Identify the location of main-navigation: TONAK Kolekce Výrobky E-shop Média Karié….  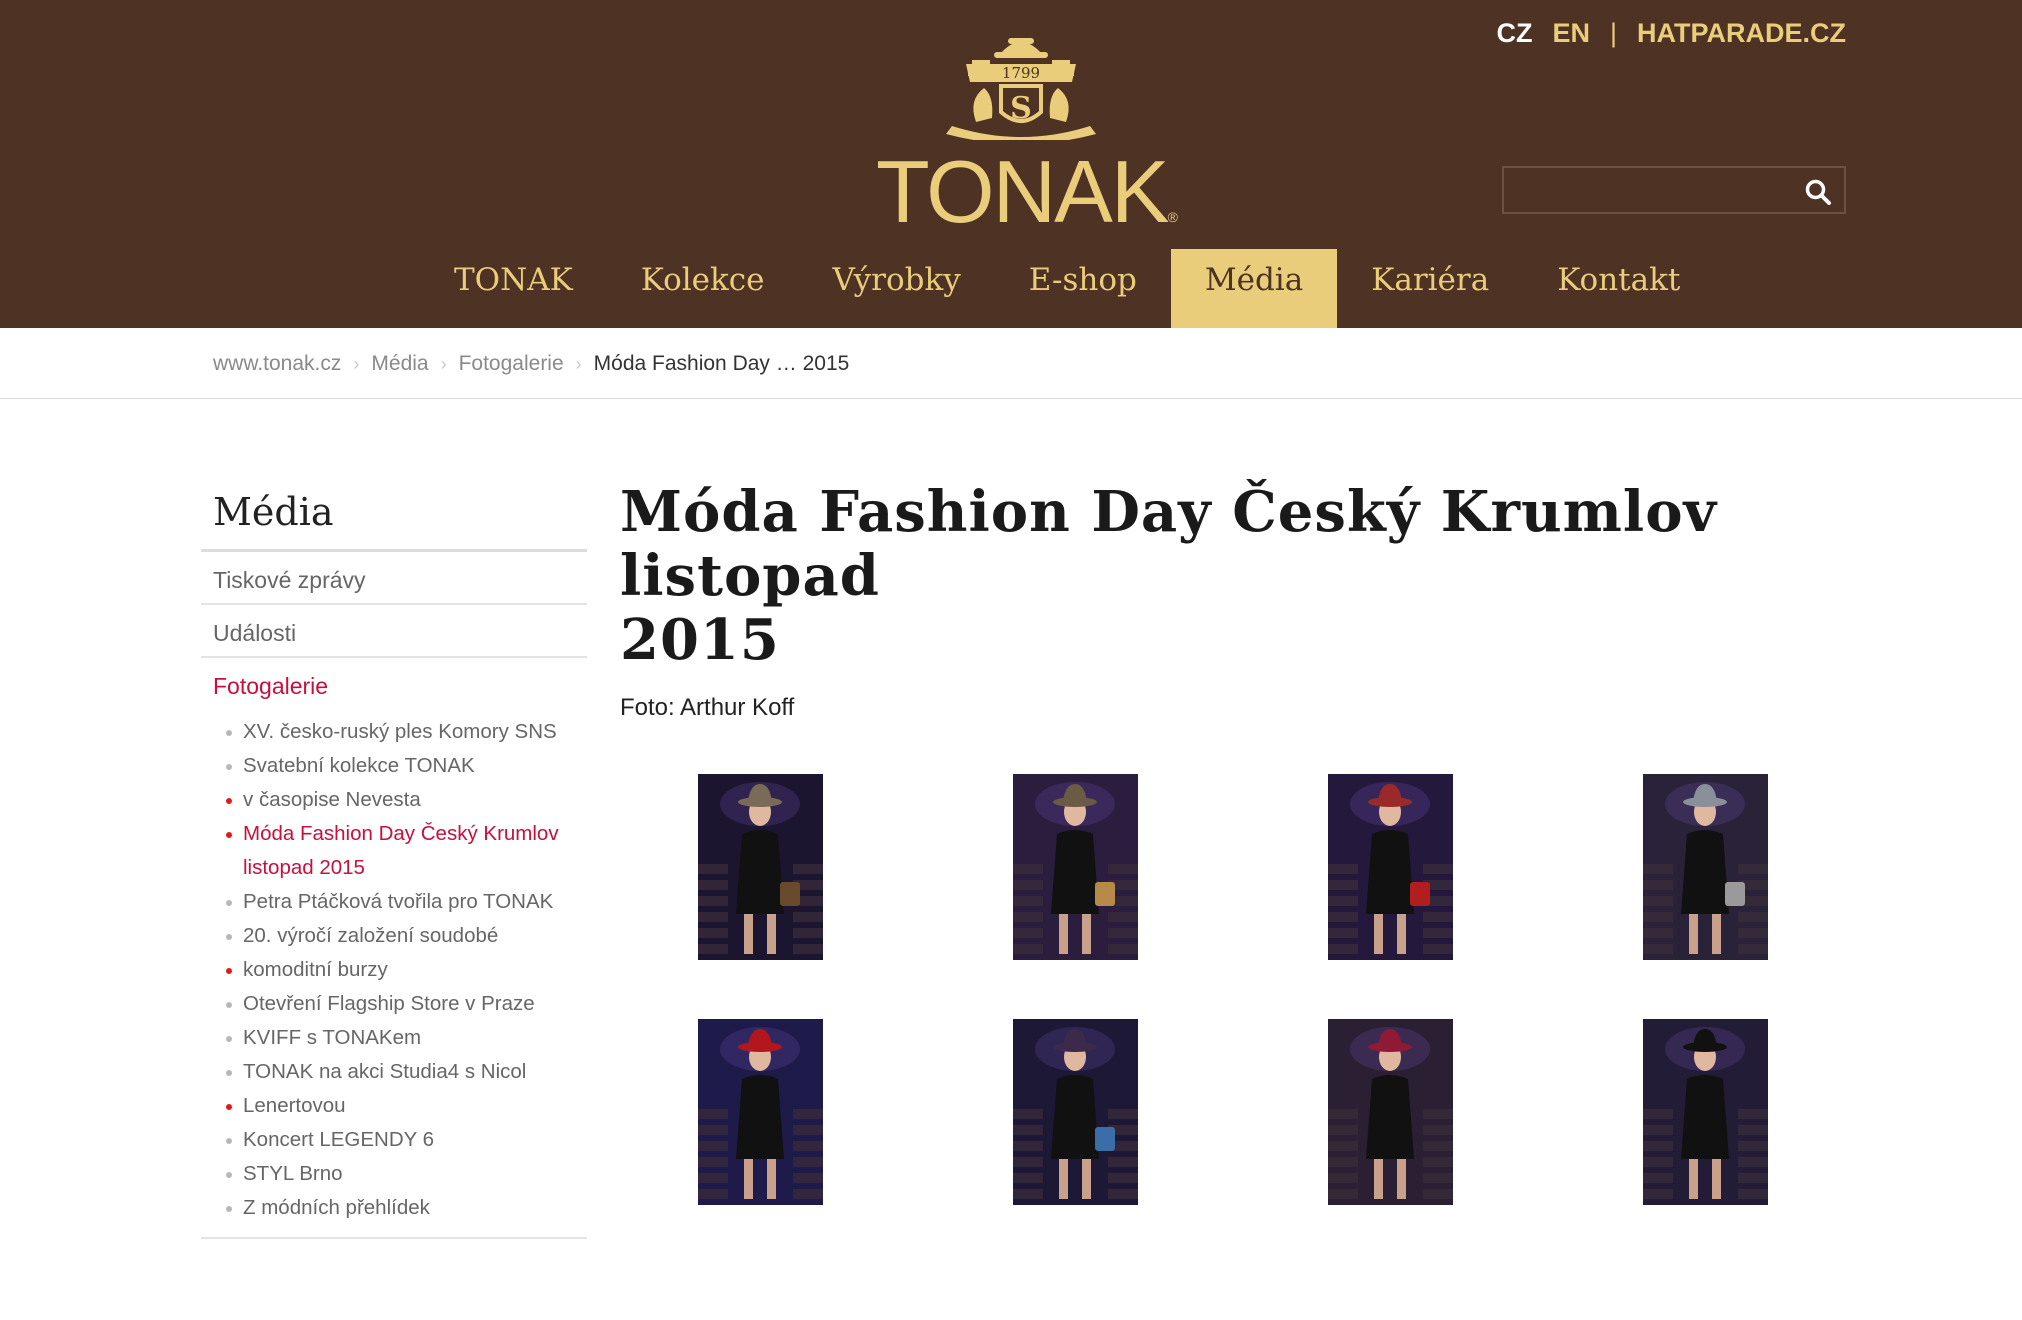
(1067, 288).